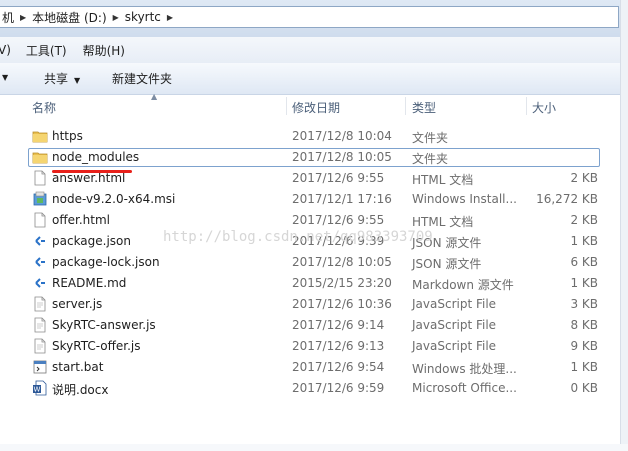 The width and height of the screenshot is (628, 451). I want to click on word-document-icon: W, so click(40, 388).